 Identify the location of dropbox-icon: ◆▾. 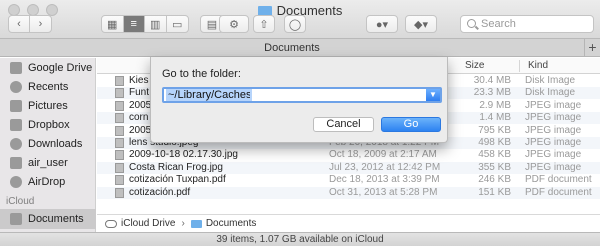
(421, 24).